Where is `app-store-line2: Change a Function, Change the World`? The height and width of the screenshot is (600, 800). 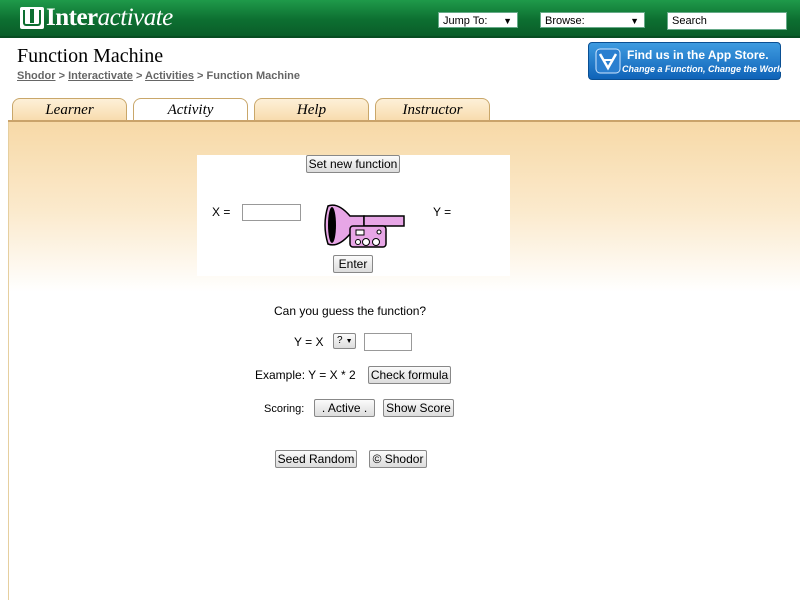 app-store-line2: Change a Function, Change the World is located at coordinates (703, 69).